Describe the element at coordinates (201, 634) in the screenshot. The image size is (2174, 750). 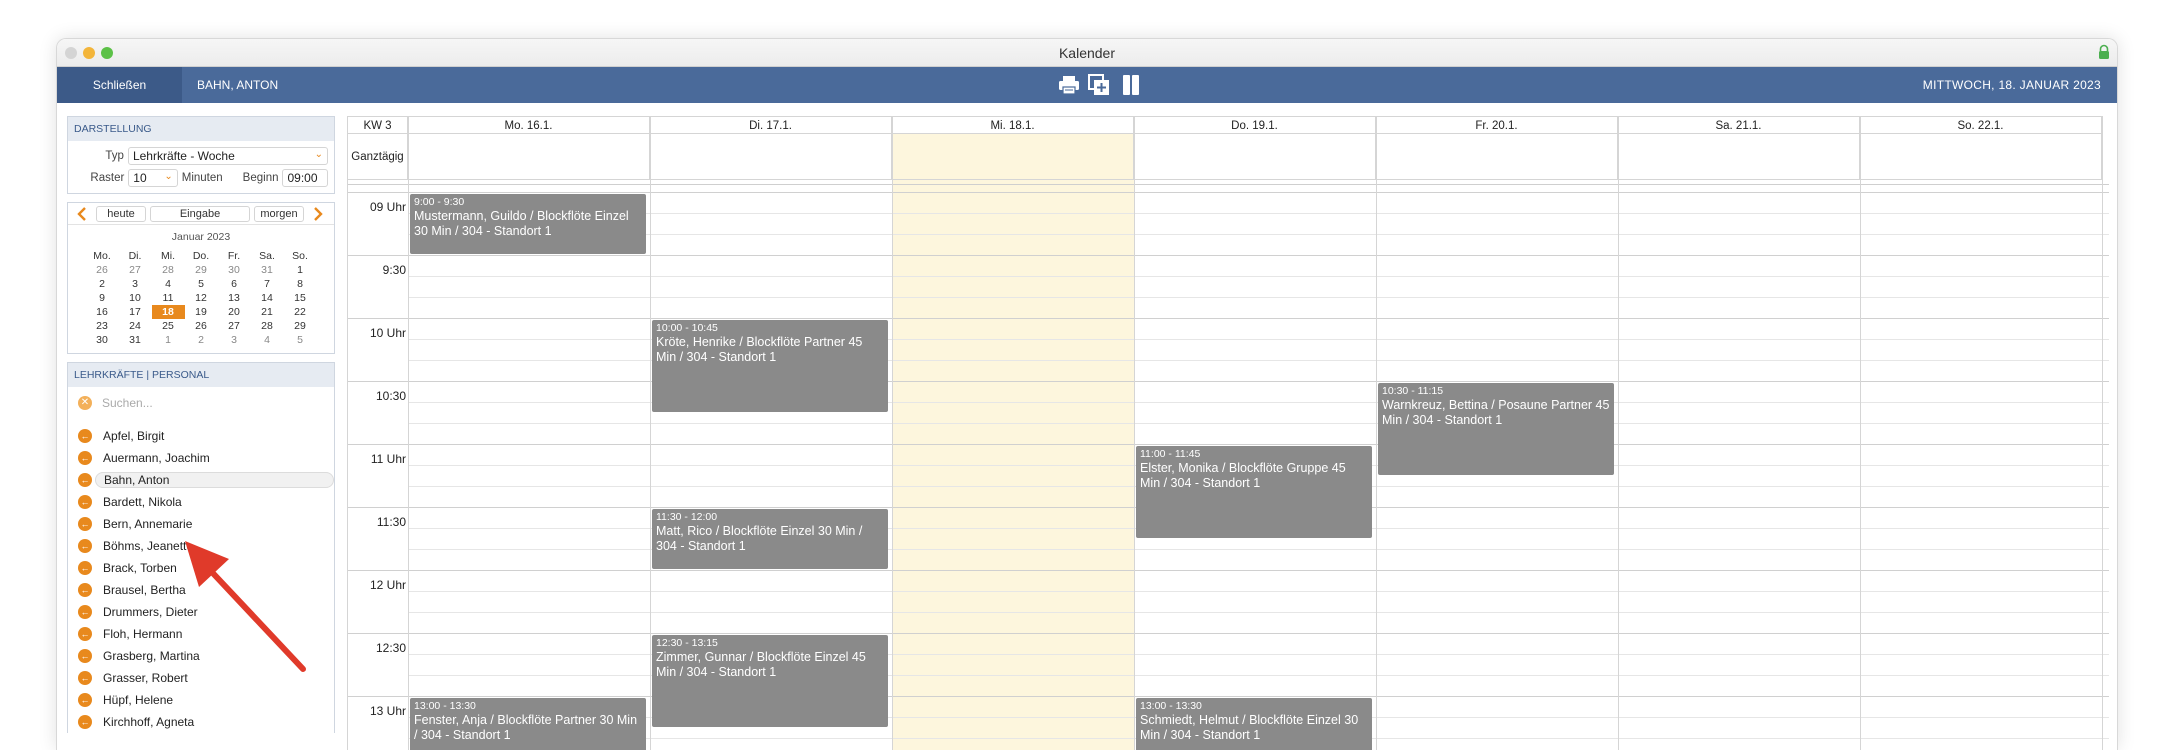
I see `teacher-list-item: ← Floh, Hermann` at that location.